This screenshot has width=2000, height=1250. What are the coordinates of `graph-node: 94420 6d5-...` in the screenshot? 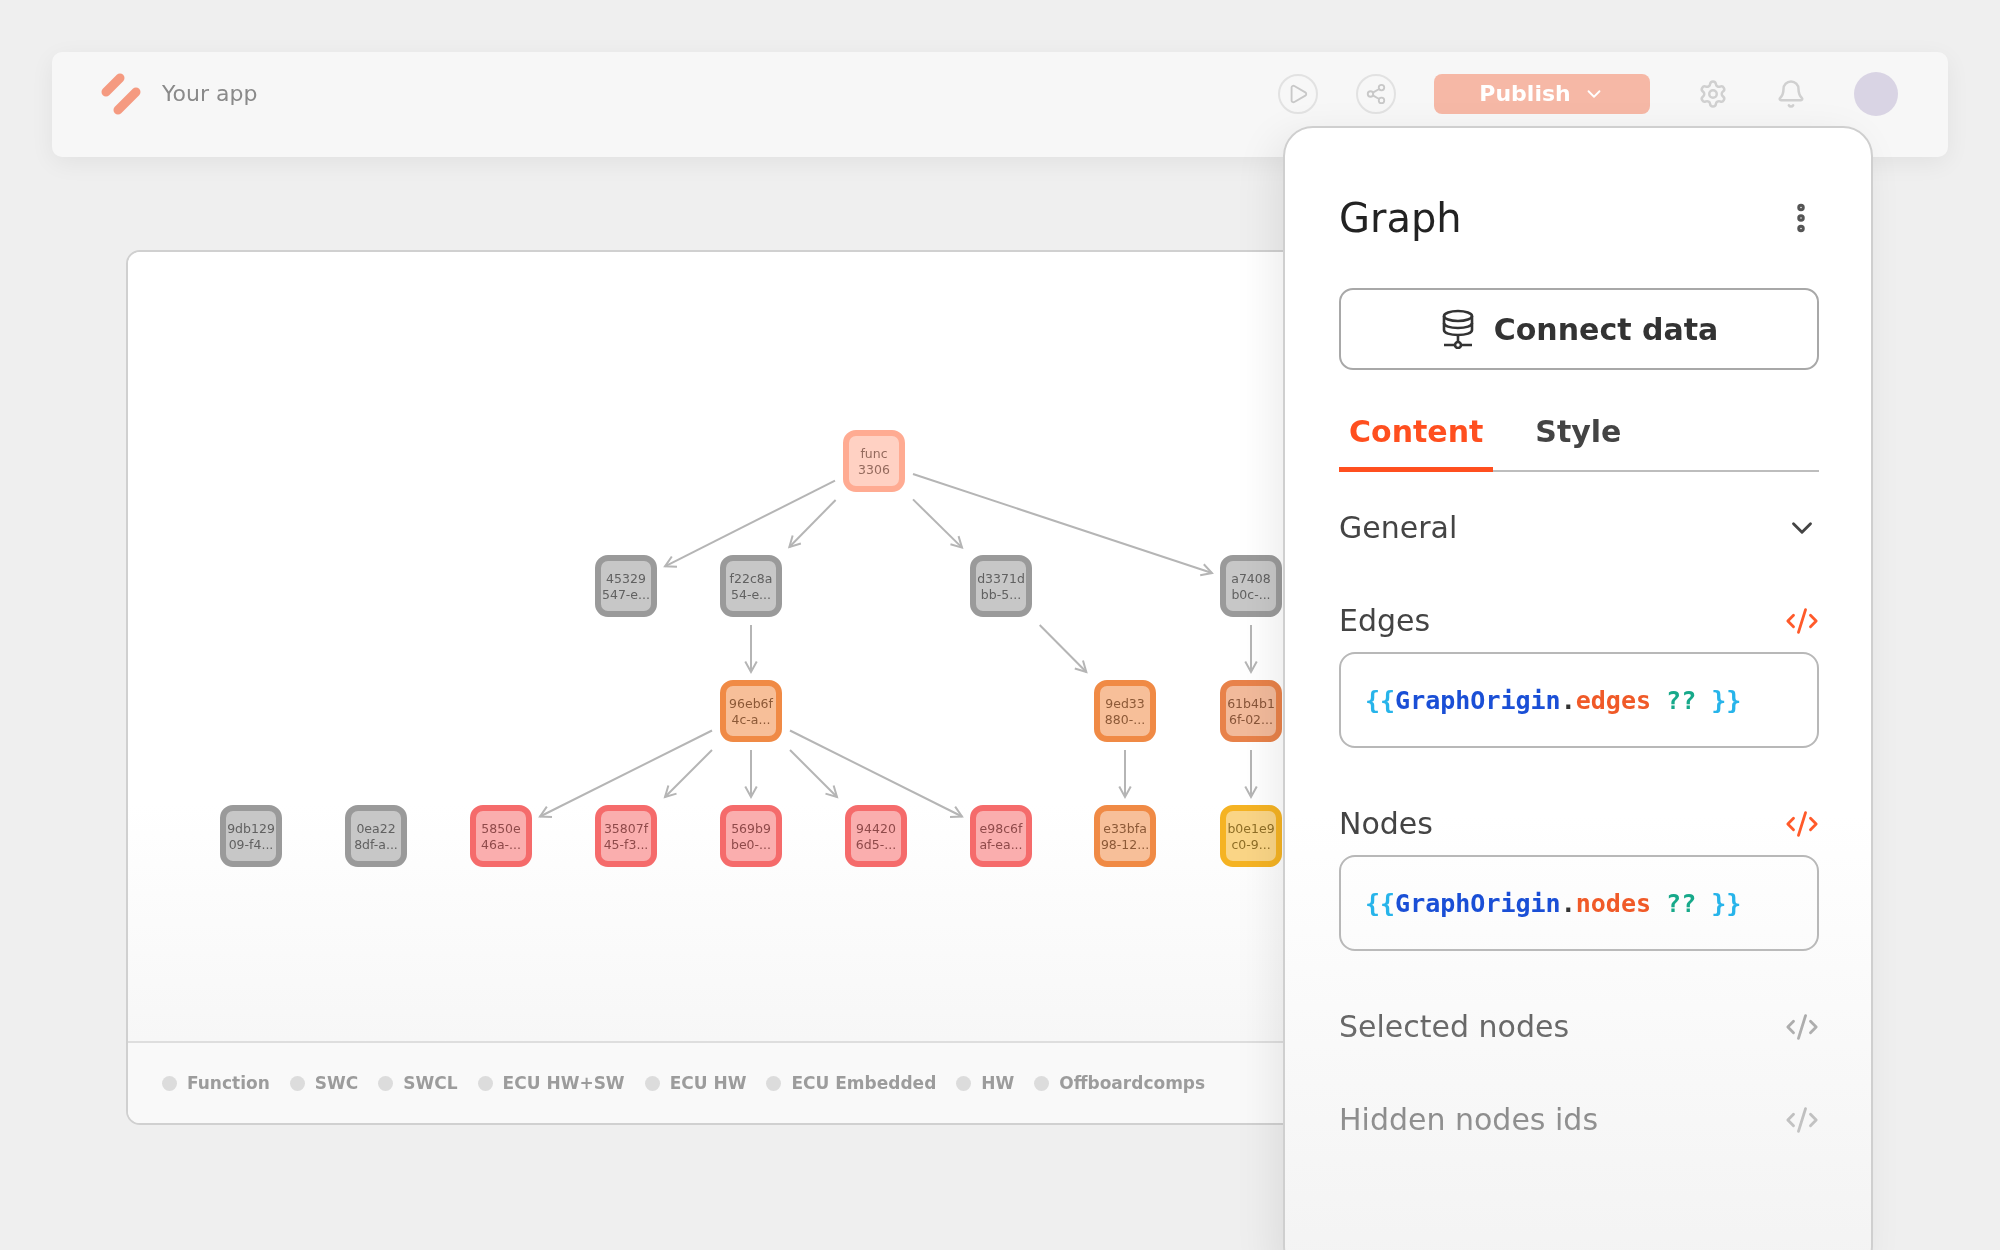 It's located at (876, 836).